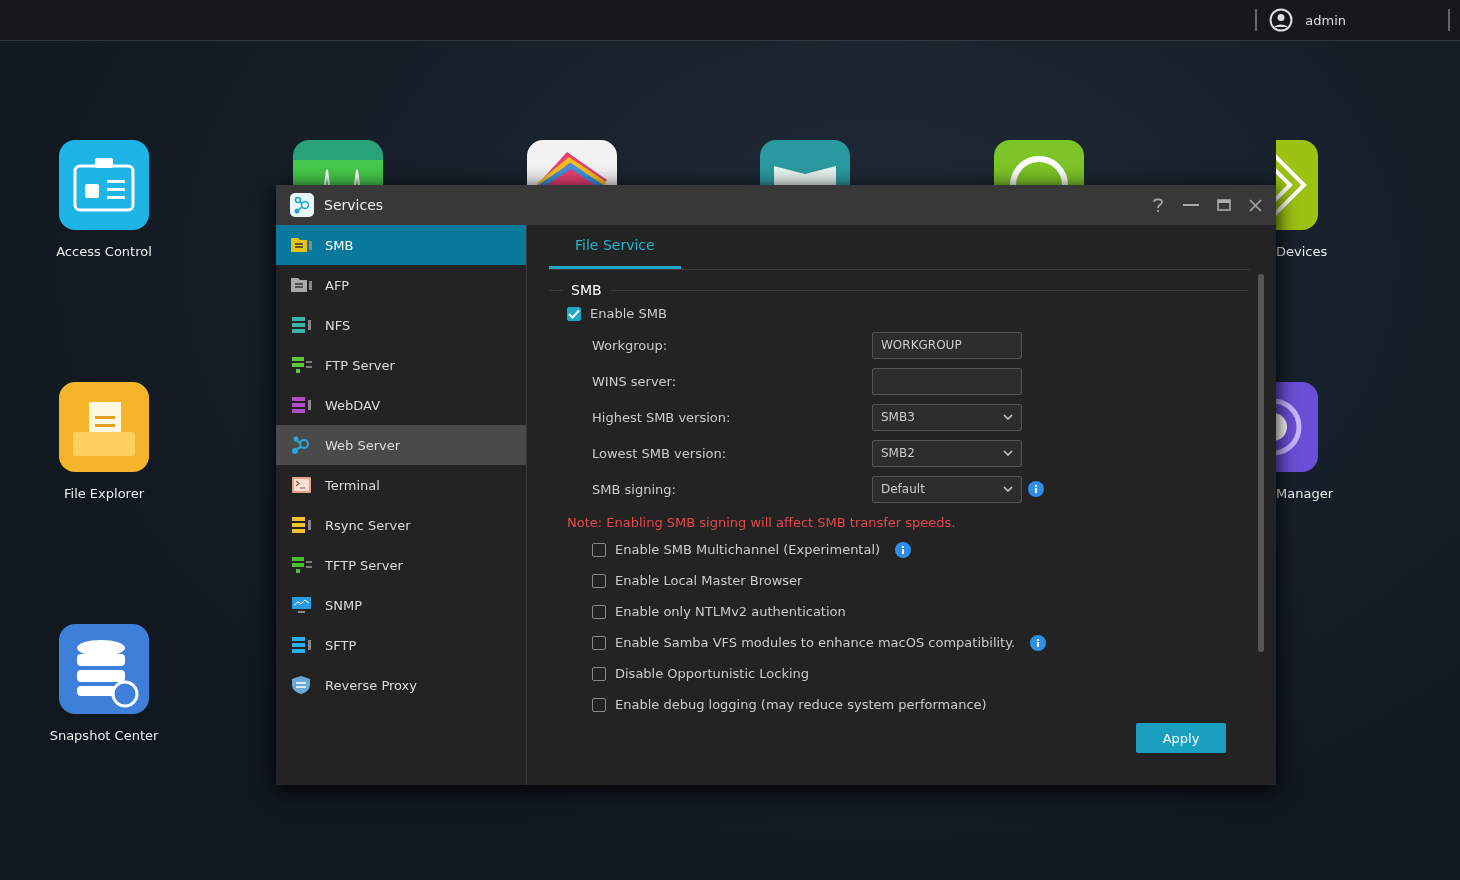 Image resolution: width=1460 pixels, height=880 pixels. What do you see at coordinates (338, 162) in the screenshot?
I see `monitor-app-icon` at bounding box center [338, 162].